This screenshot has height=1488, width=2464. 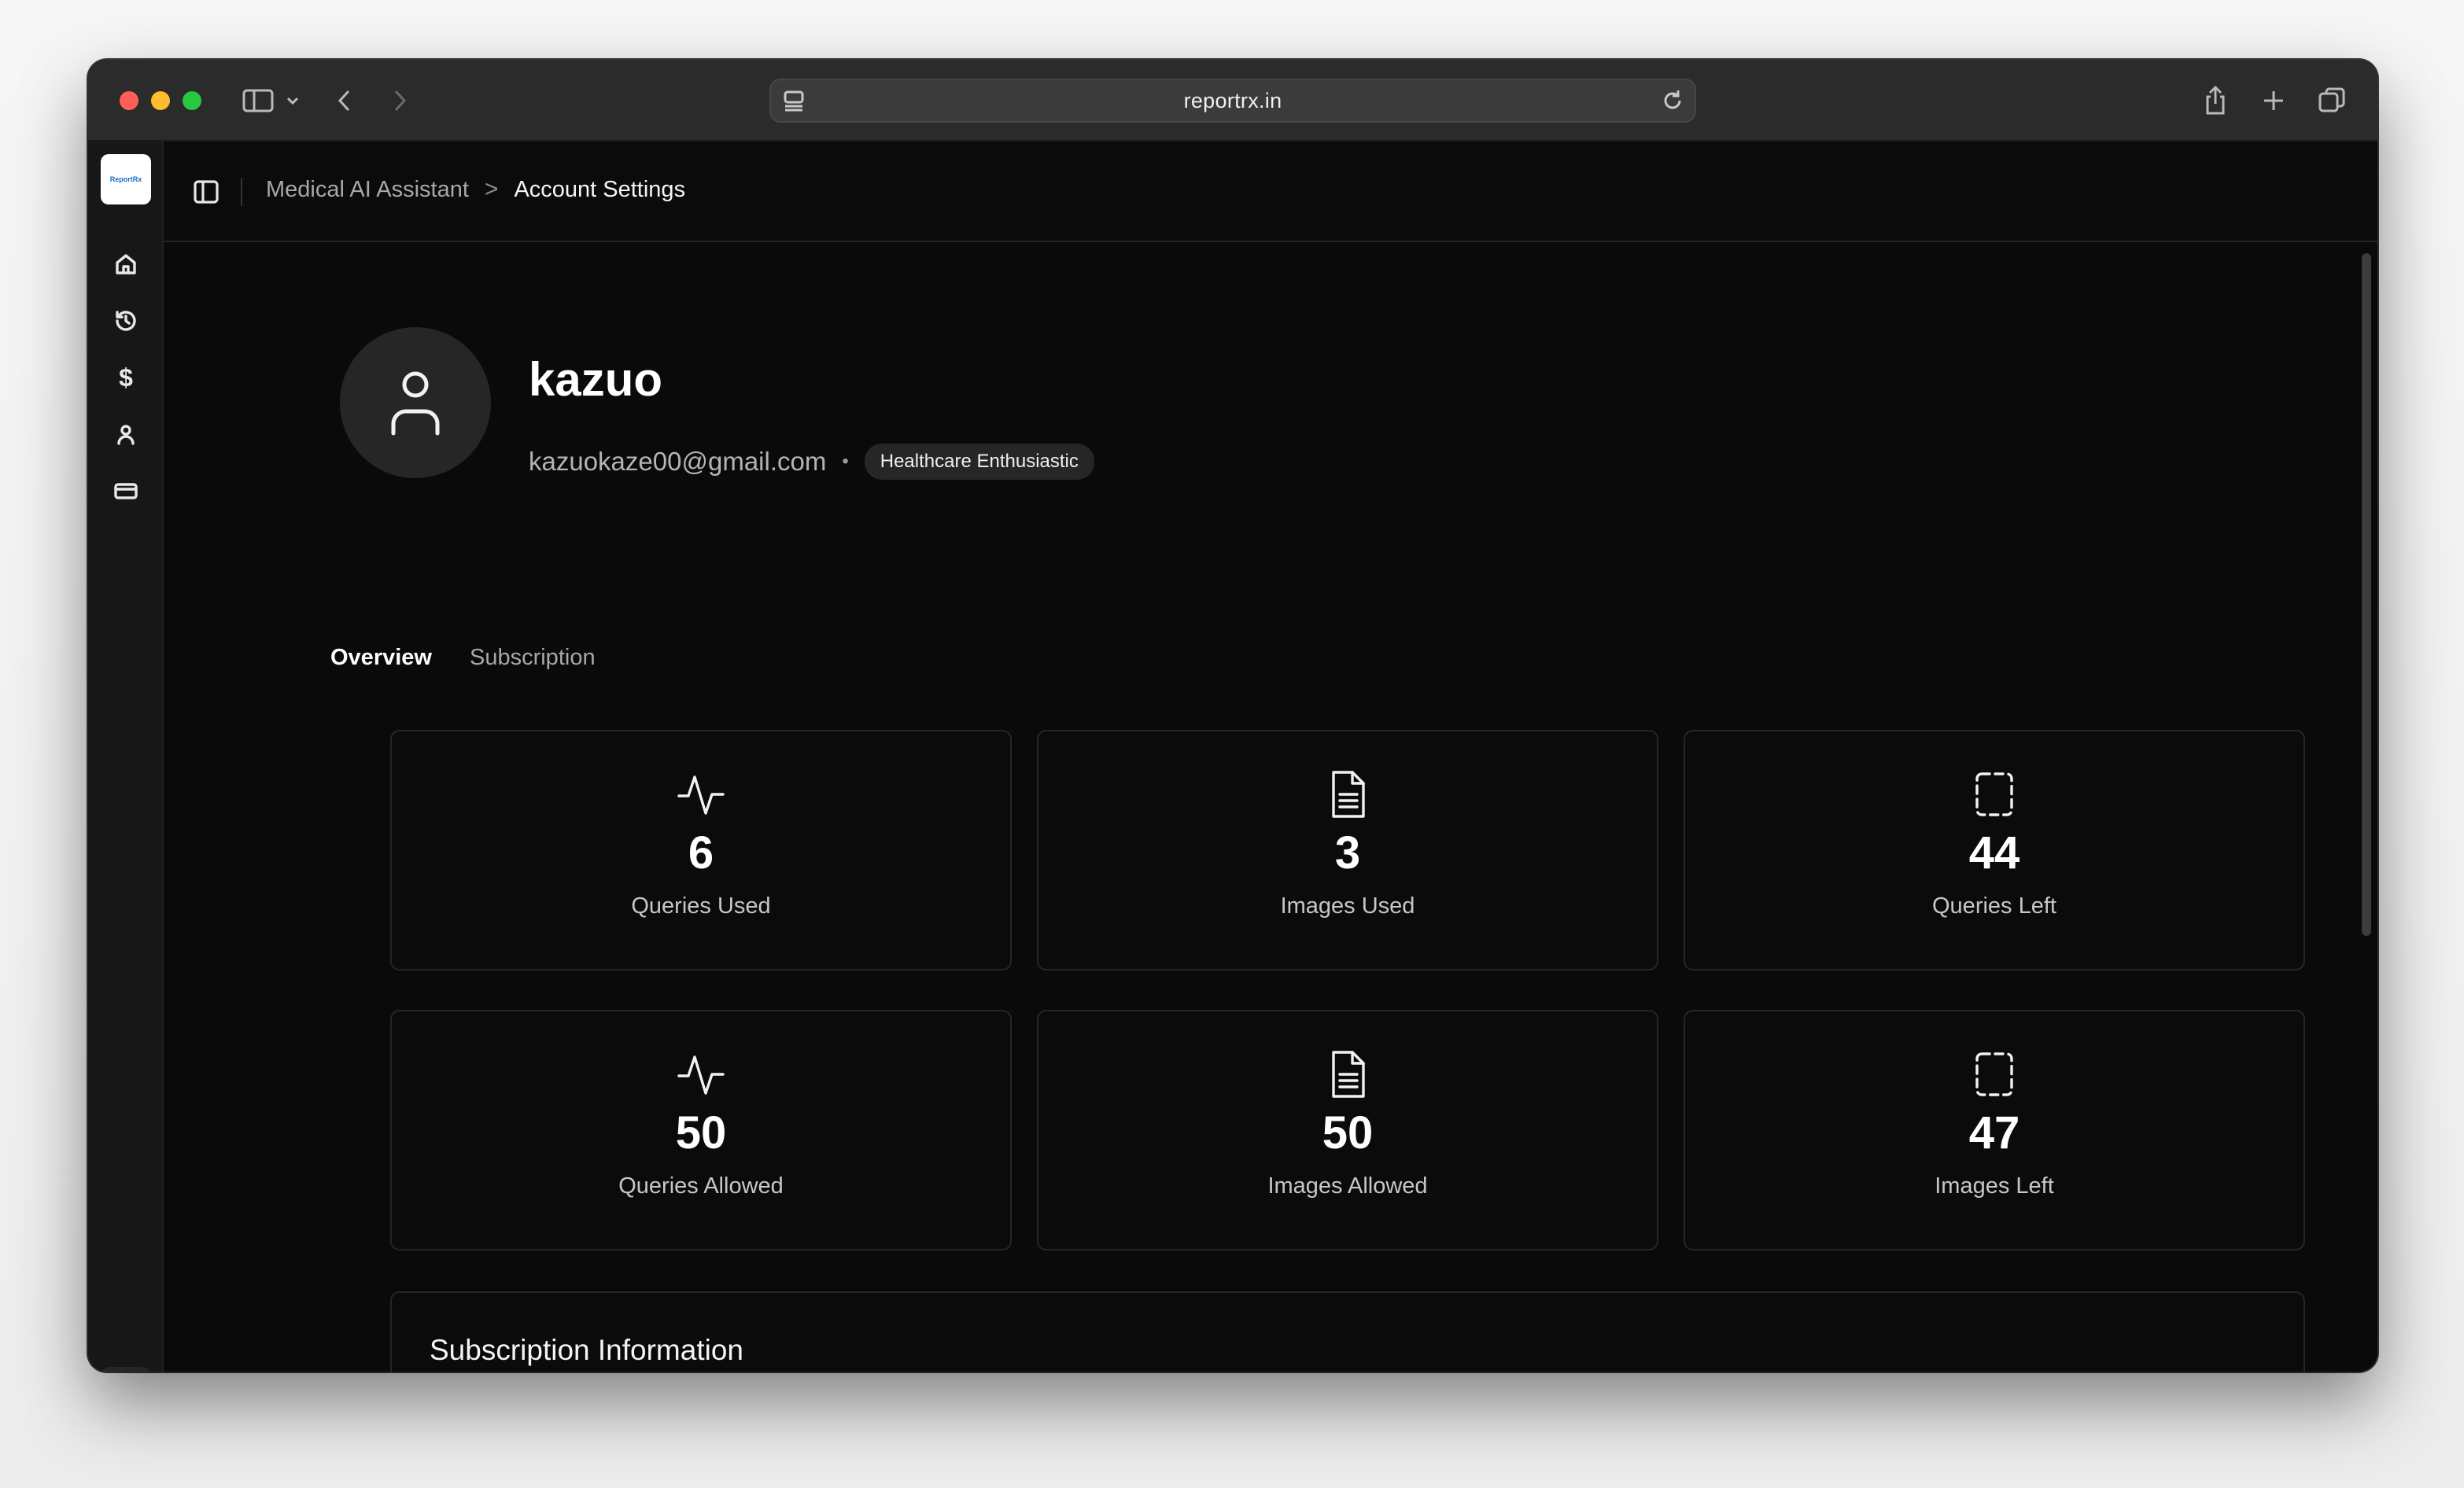 I want to click on tab-overview-icon, so click(x=2331, y=100).